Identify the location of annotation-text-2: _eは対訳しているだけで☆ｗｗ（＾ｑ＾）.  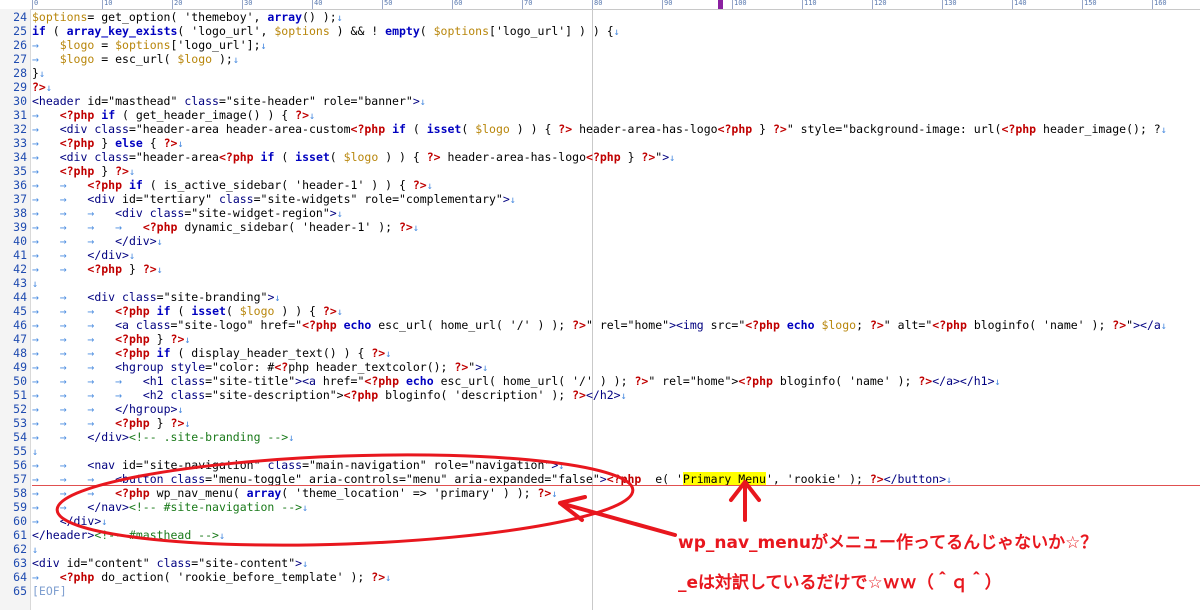
(840, 583).